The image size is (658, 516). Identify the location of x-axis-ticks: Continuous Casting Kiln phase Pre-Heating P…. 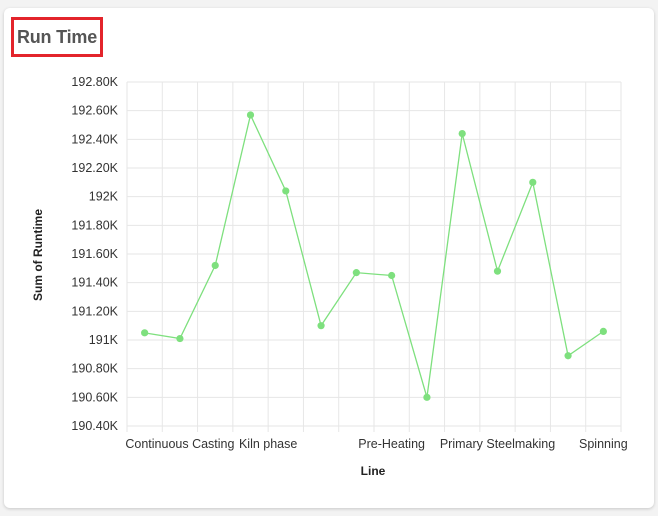
(376, 444).